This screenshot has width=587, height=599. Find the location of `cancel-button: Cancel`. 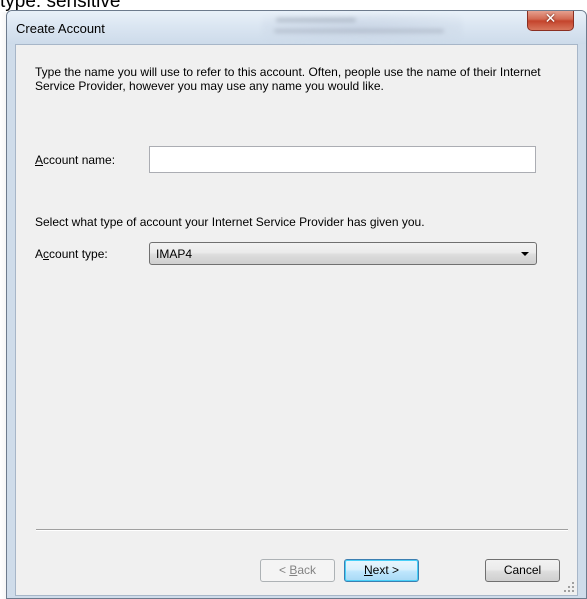

cancel-button: Cancel is located at coordinates (522, 570).